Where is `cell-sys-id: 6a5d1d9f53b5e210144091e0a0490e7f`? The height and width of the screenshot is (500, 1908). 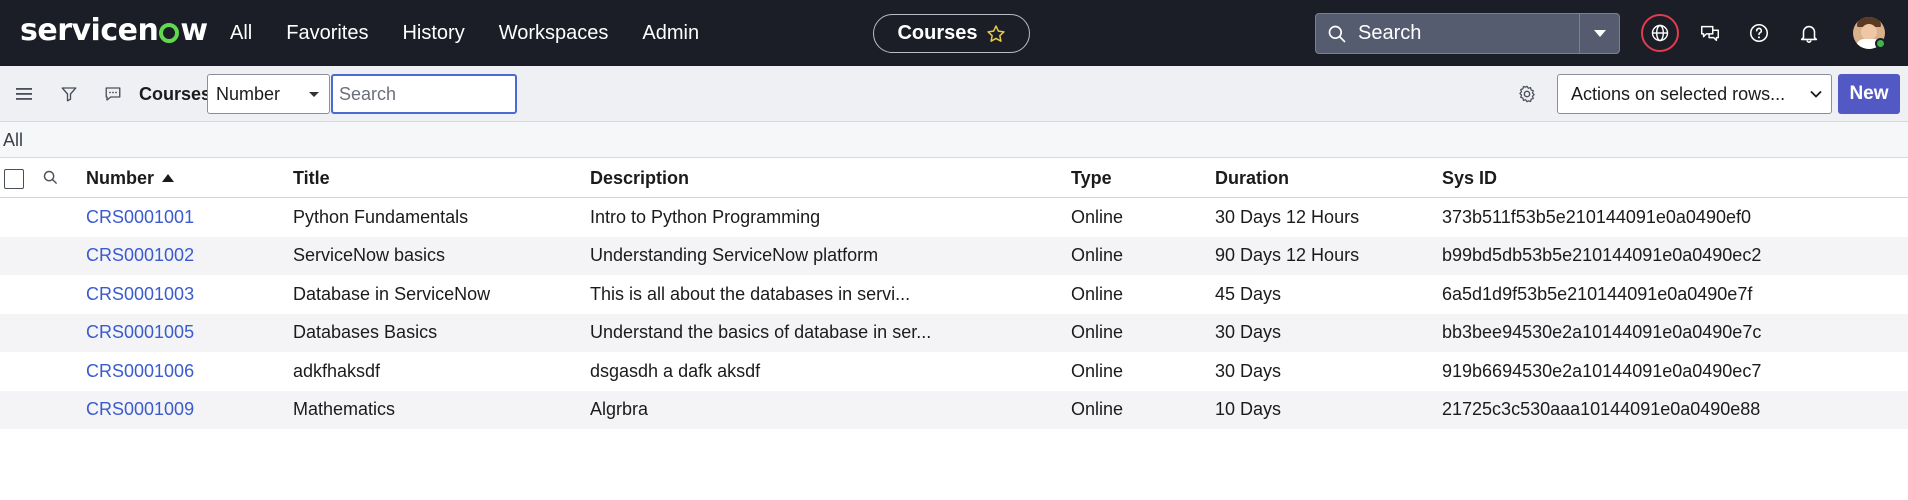
cell-sys-id: 6a5d1d9f53b5e210144091e0a0490e7f is located at coordinates (1597, 293).